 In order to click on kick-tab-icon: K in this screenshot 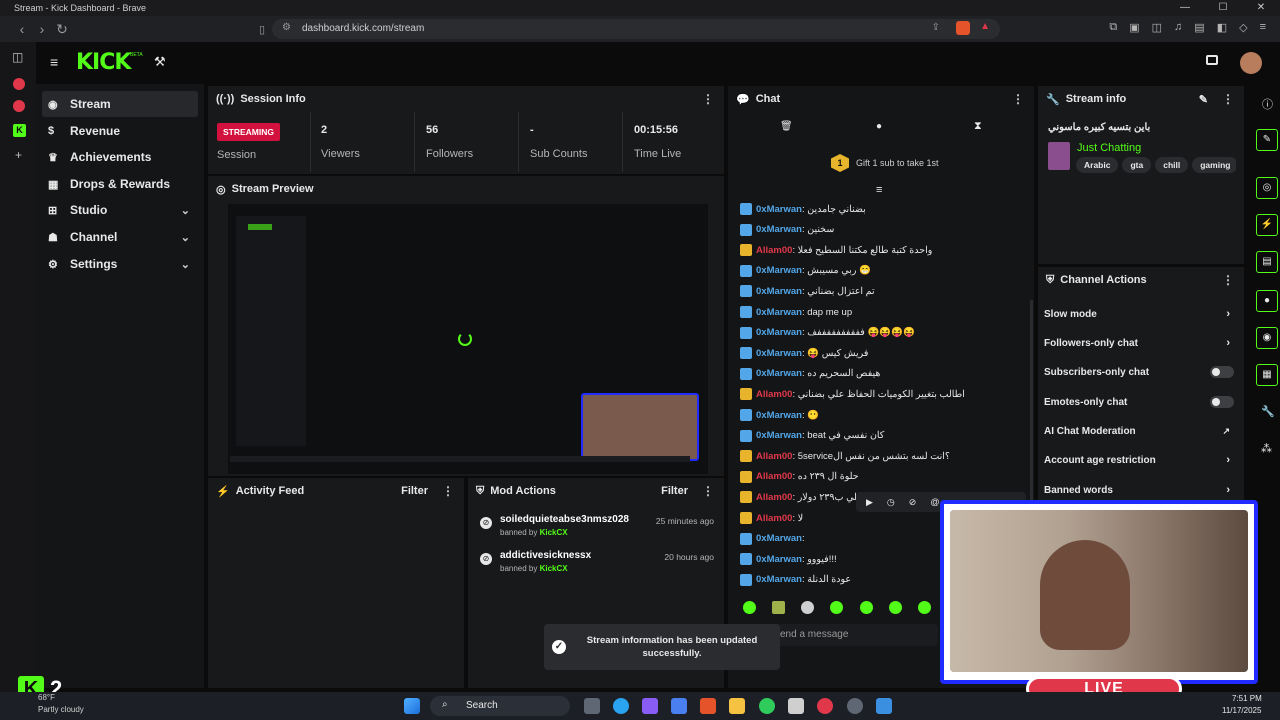, I will do `click(19, 130)`.